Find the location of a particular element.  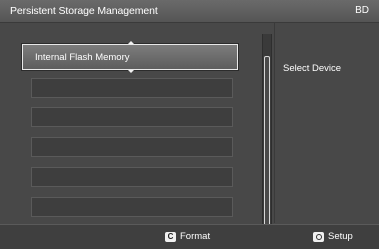

format-button: C Format is located at coordinates (187, 236).